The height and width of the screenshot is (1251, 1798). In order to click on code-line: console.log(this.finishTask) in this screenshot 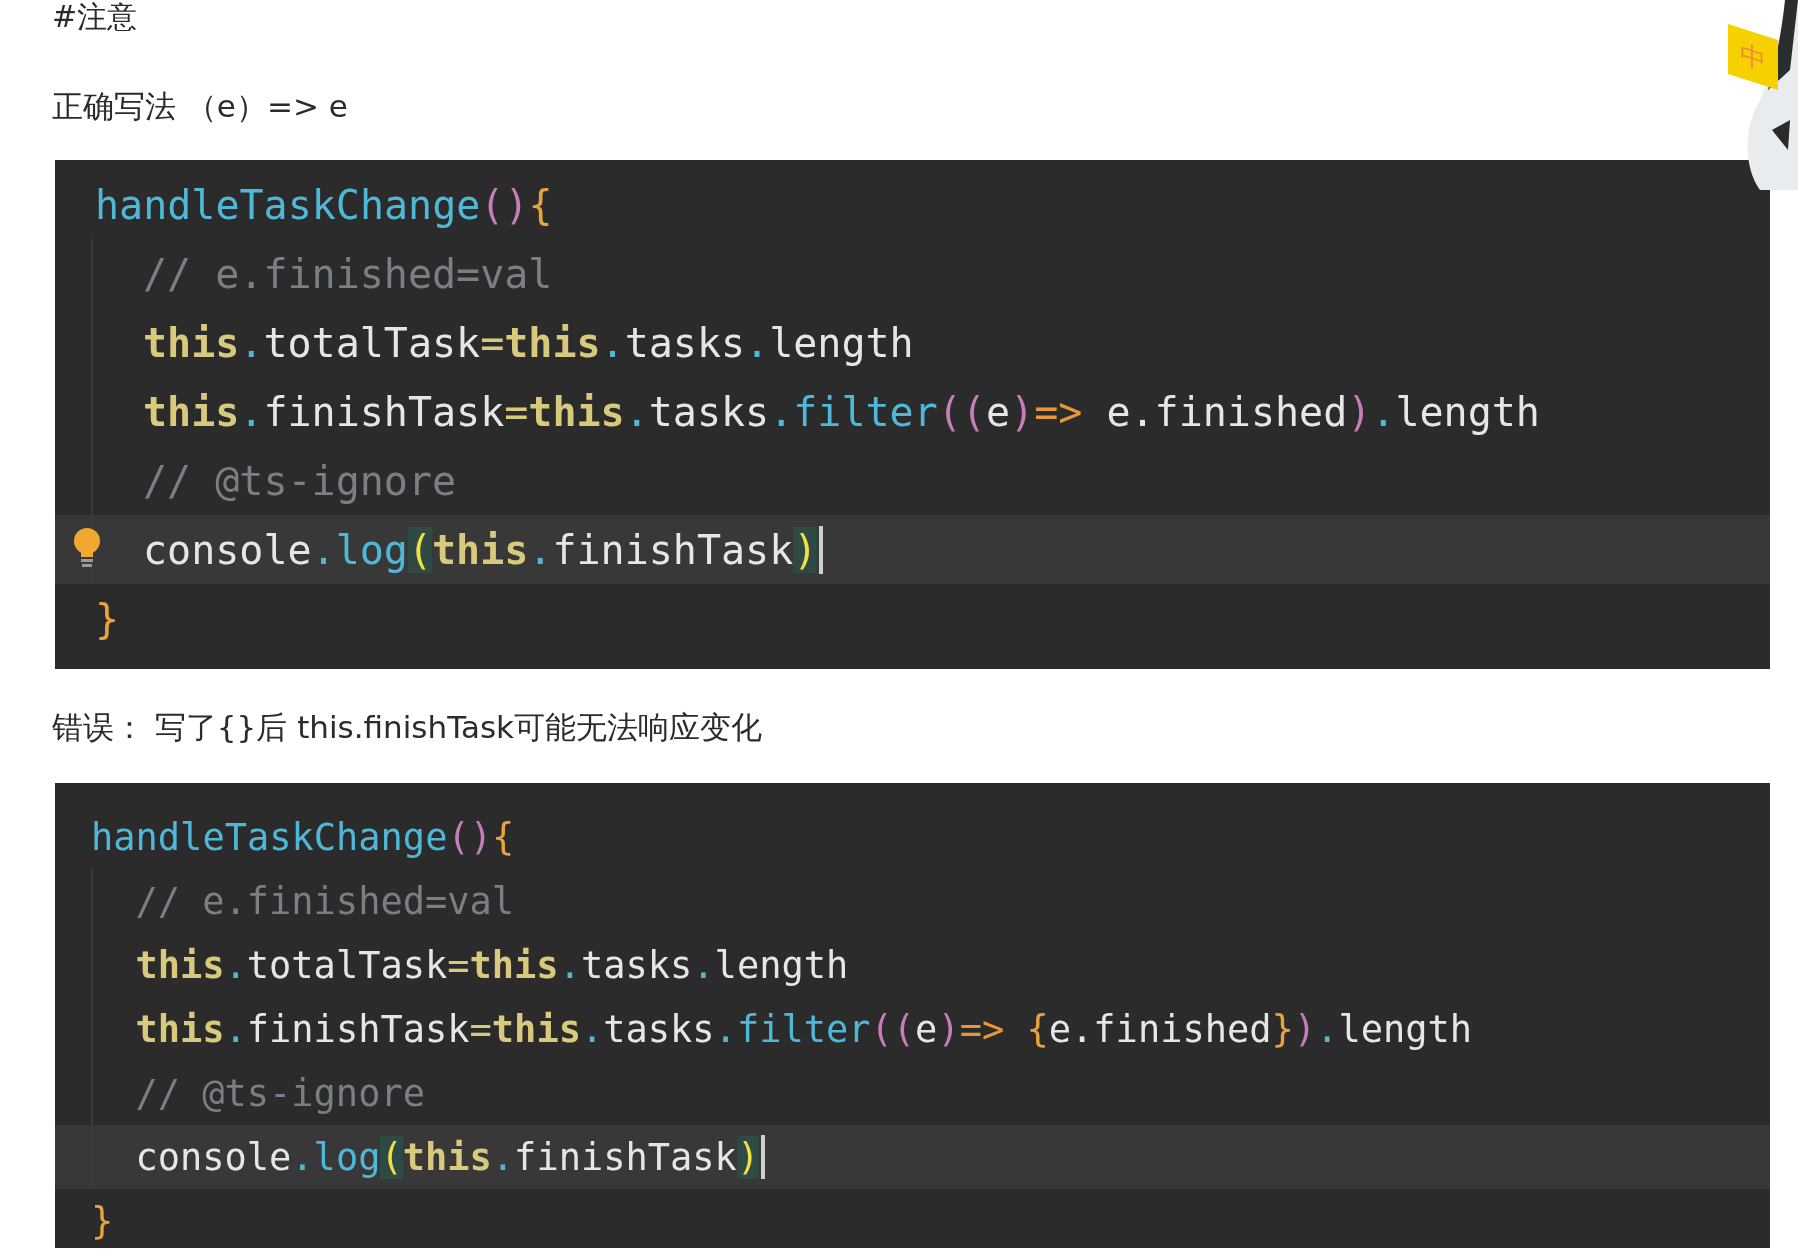, I will do `click(447, 1157)`.